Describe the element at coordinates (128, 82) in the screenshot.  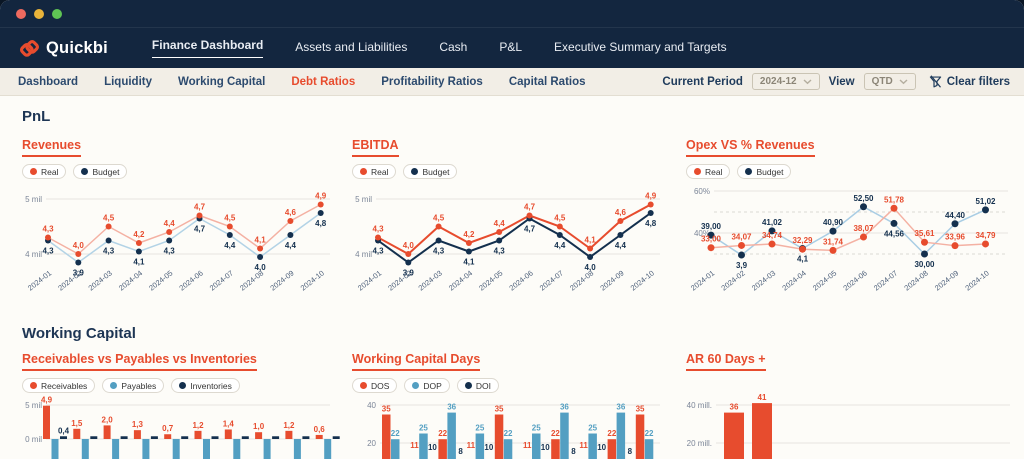
I see `subnav-item-liquidity: Liquidity` at that location.